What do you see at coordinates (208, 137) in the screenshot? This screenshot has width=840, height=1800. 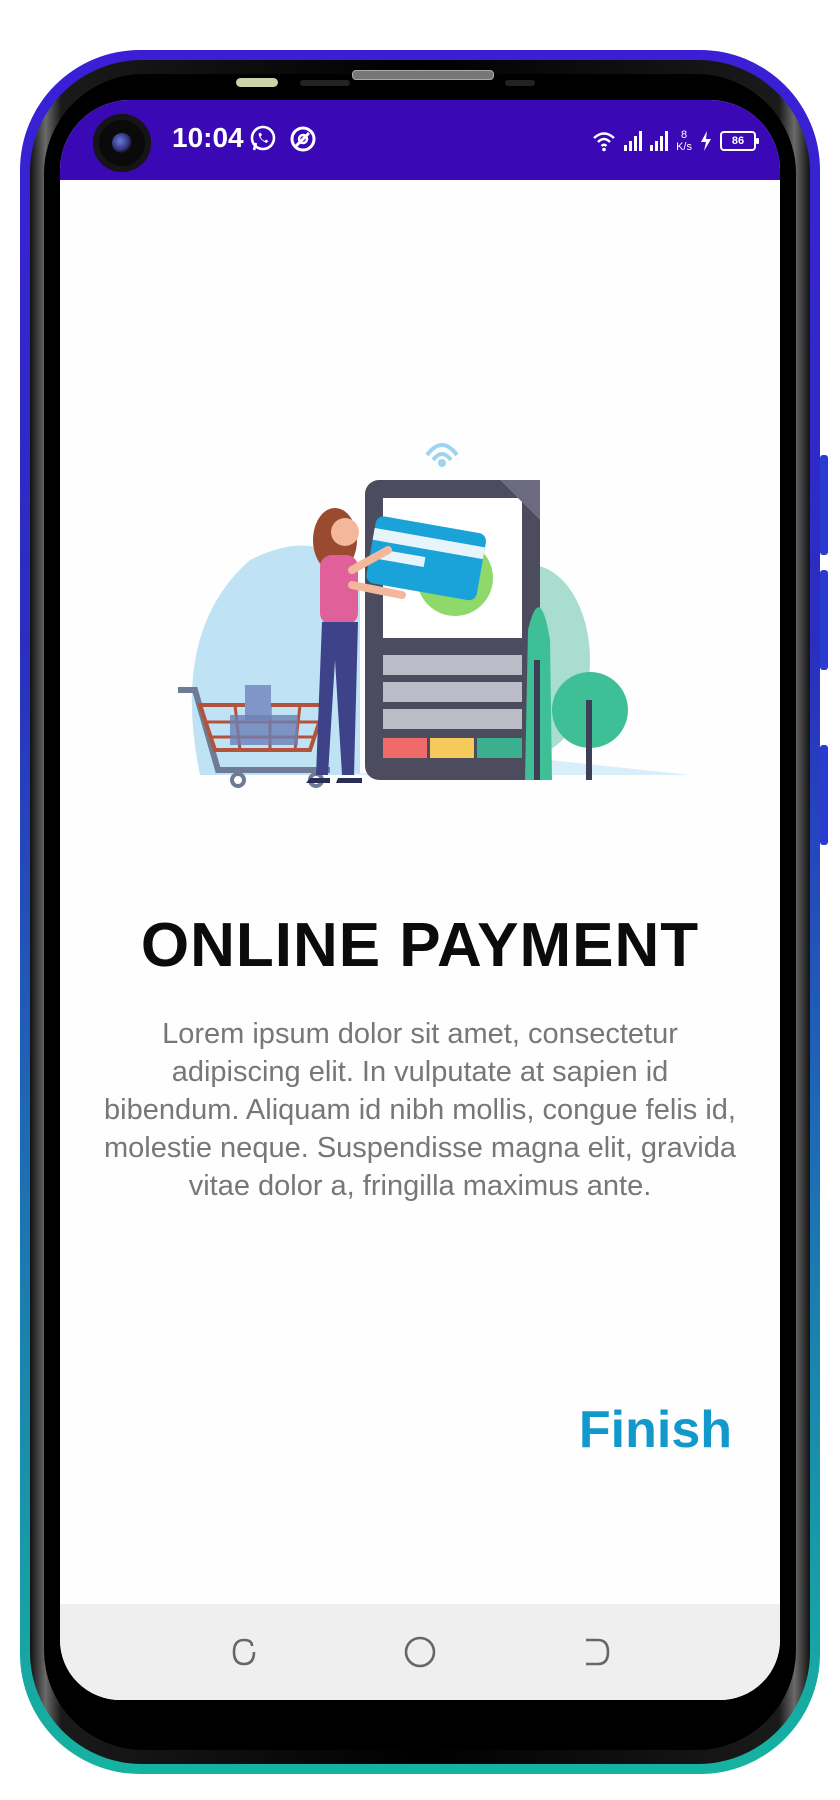 I see `status-time: 10:04` at bounding box center [208, 137].